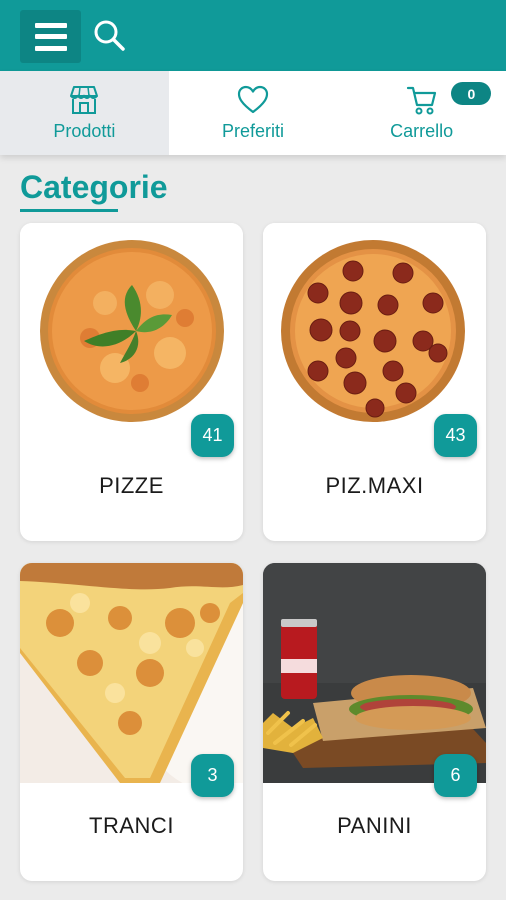 This screenshot has width=506, height=900. Describe the element at coordinates (253, 99) in the screenshot. I see `heart-icon` at that location.